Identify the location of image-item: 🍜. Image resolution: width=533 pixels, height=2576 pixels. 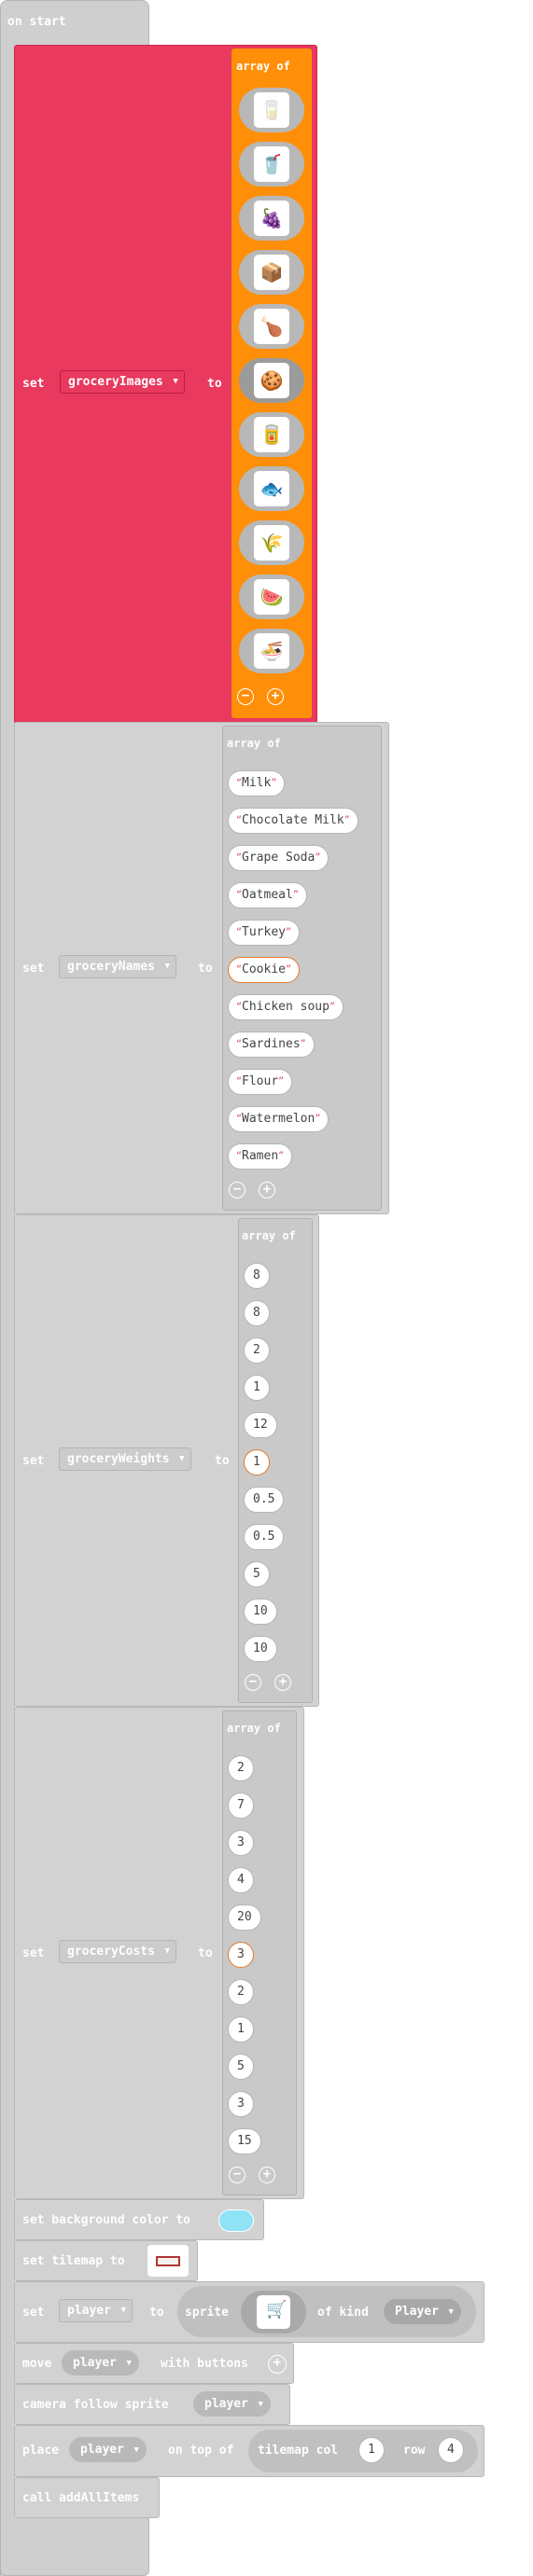
(271, 651).